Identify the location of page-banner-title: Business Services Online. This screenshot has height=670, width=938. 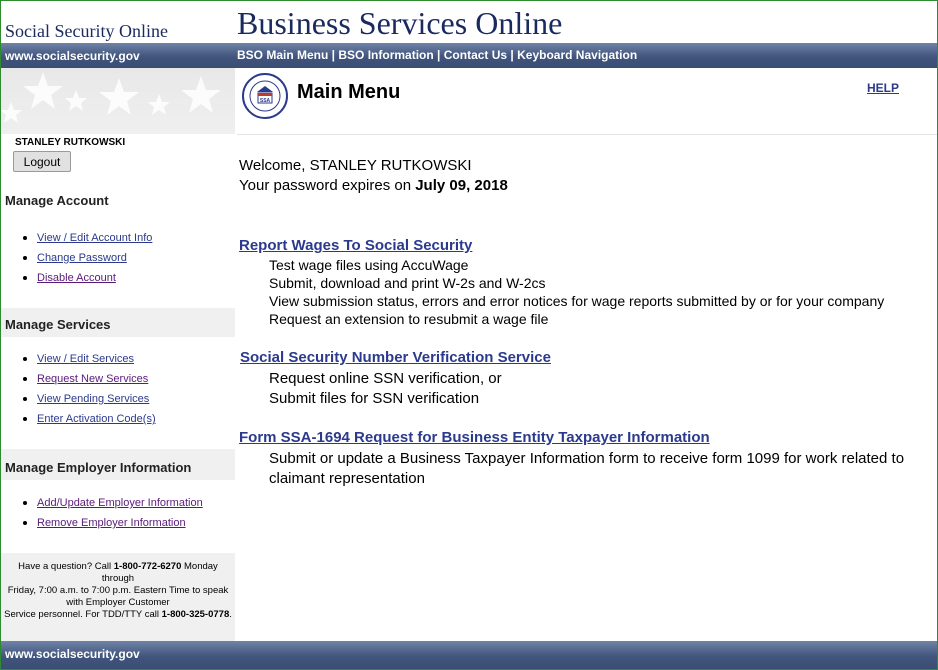
(400, 23).